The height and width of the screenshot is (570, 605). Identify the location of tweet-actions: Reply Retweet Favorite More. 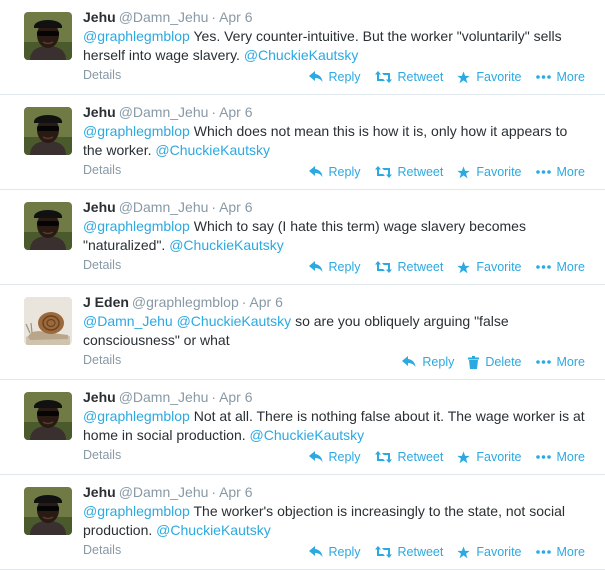
(440, 267).